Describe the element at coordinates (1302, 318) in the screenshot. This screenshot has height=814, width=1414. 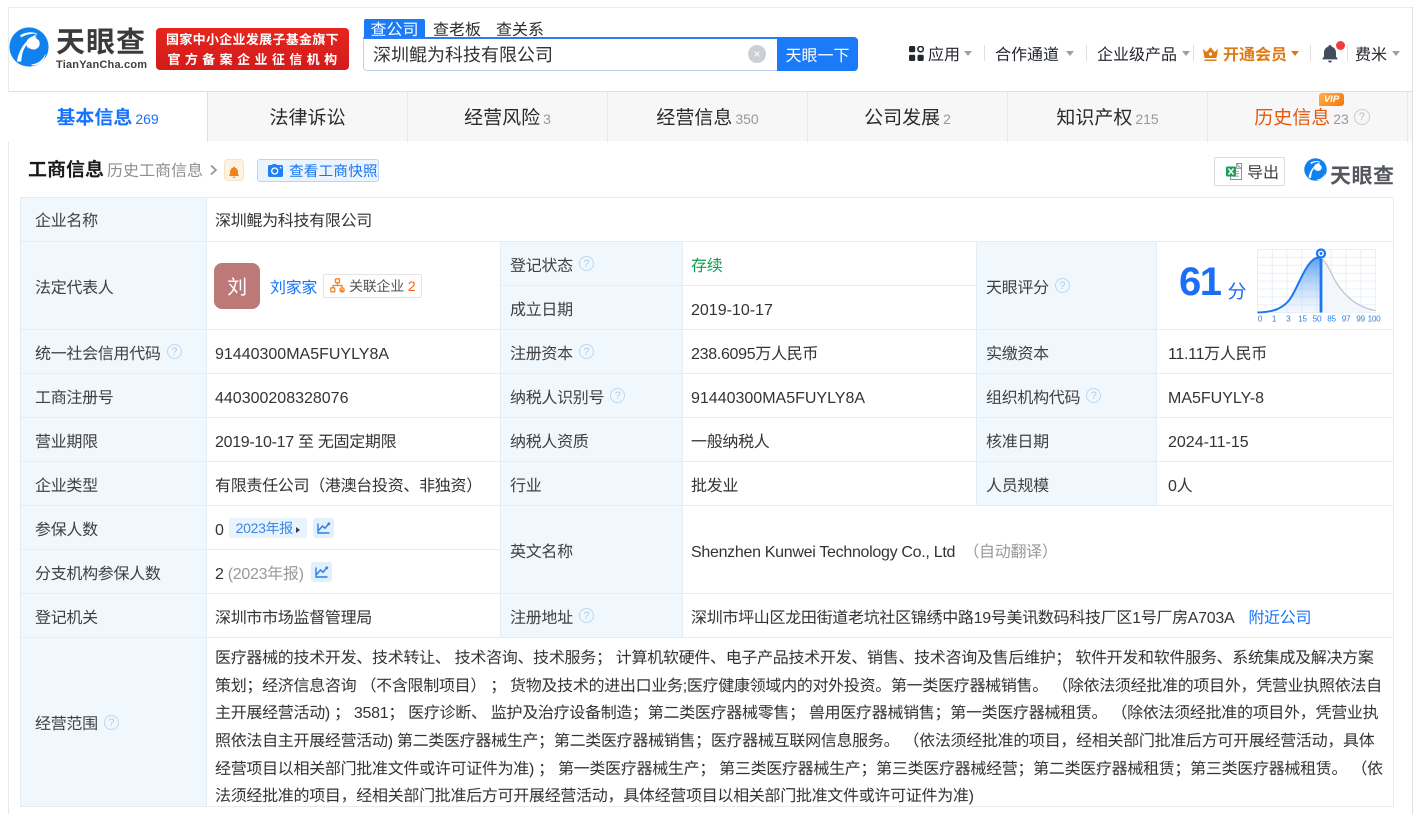
I see `svg-text: 15` at that location.